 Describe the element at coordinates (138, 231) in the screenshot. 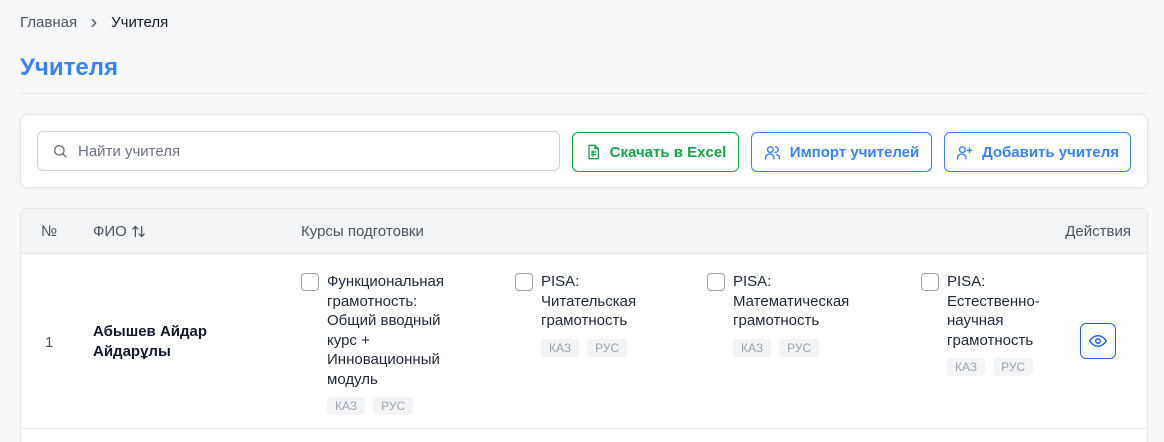

I see `sort-icon` at that location.